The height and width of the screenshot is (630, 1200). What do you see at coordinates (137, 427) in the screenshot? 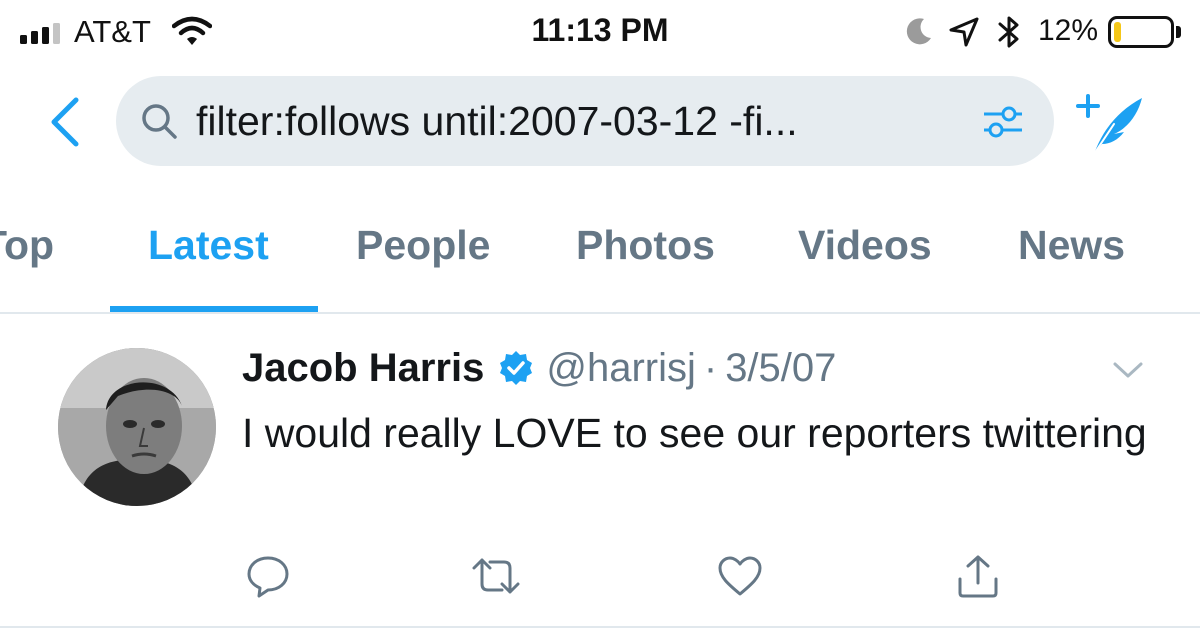
I see `avatar` at bounding box center [137, 427].